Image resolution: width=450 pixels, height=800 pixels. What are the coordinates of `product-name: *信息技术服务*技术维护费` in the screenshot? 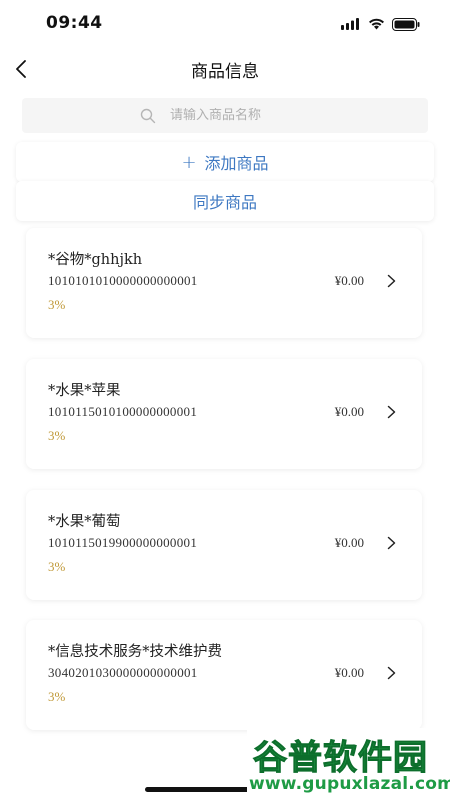 It's located at (135, 652).